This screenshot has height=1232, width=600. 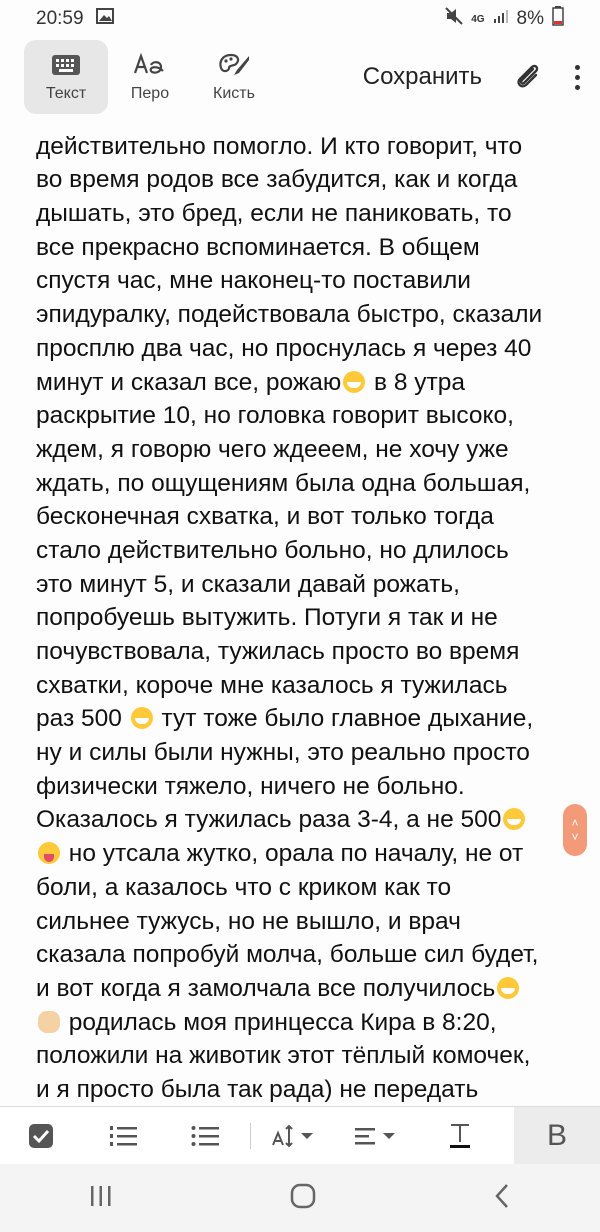 What do you see at coordinates (250, 1135) in the screenshot?
I see `toolbar-divider` at bounding box center [250, 1135].